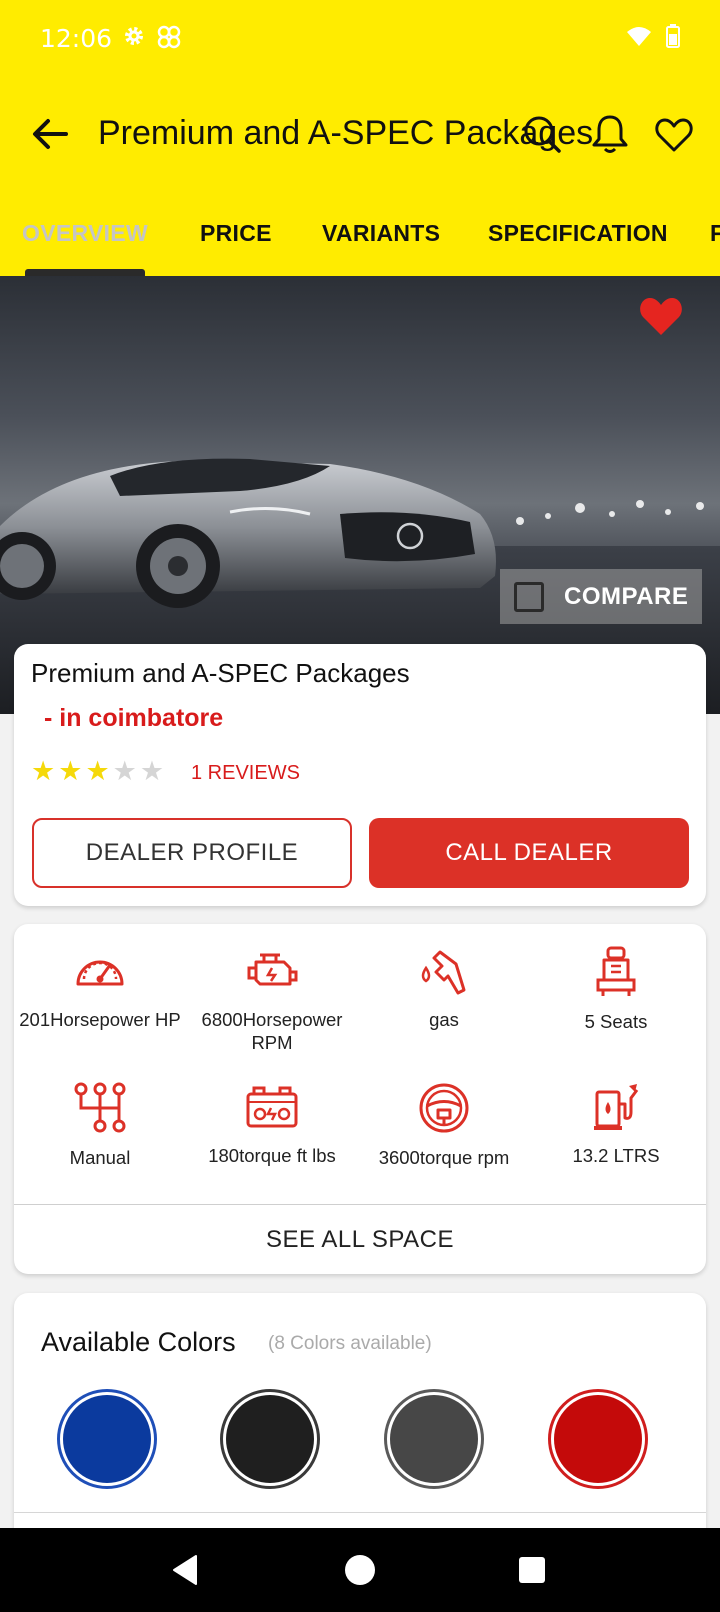  What do you see at coordinates (626, 596) in the screenshot?
I see `compare-label: COMPARE` at bounding box center [626, 596].